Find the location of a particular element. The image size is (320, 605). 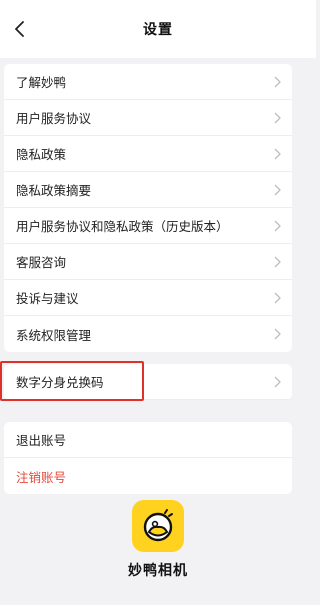

account-section: 退出账号 注销账号 is located at coordinates (148, 458).